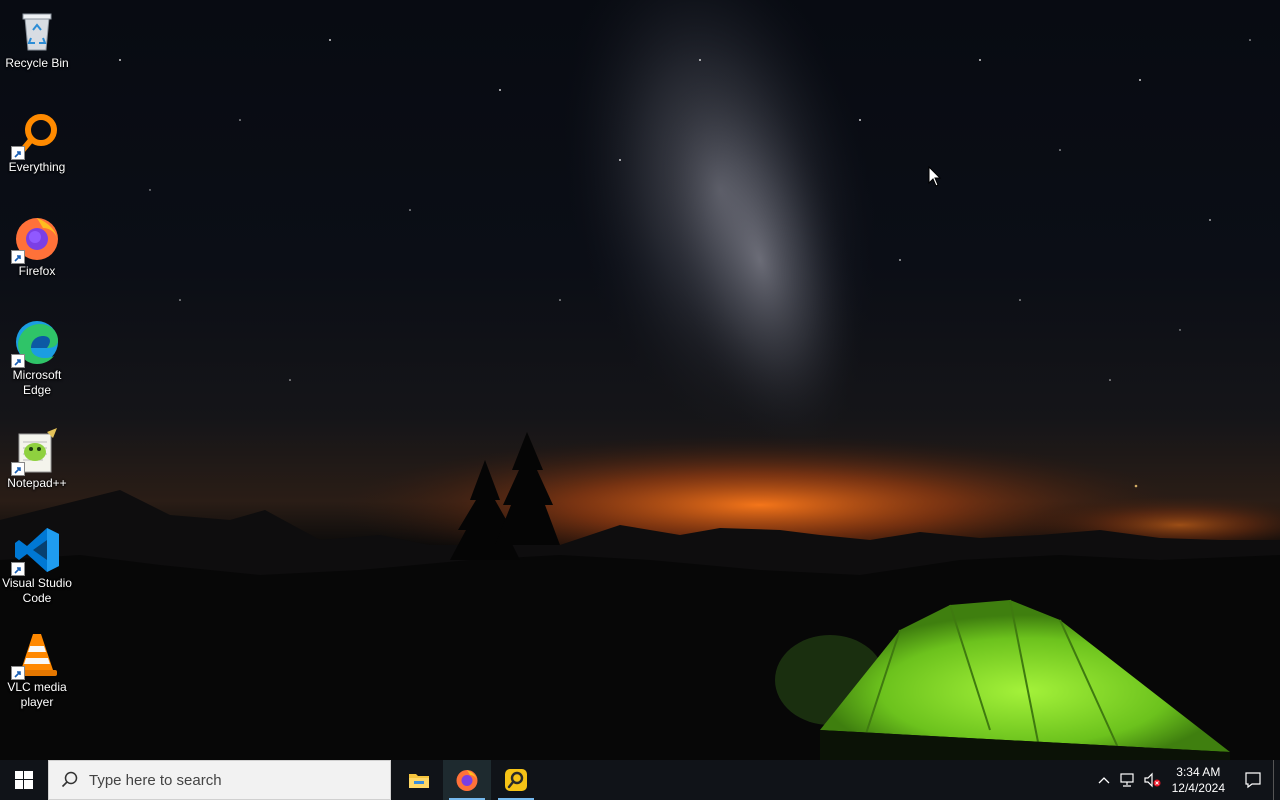  What do you see at coordinates (37, 667) in the screenshot?
I see `desktop-icon-vlc: VLC media player` at bounding box center [37, 667].